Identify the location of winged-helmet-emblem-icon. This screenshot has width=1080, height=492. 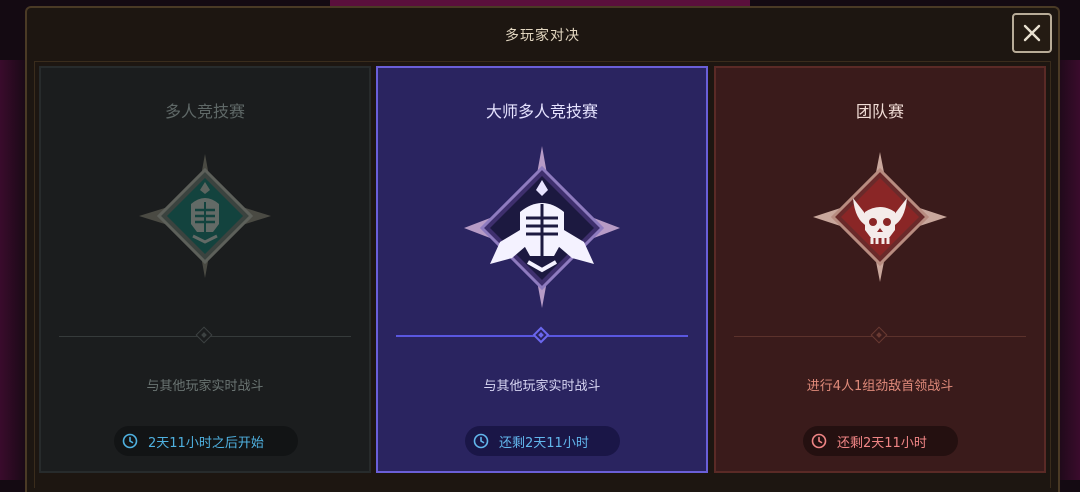
(542, 227).